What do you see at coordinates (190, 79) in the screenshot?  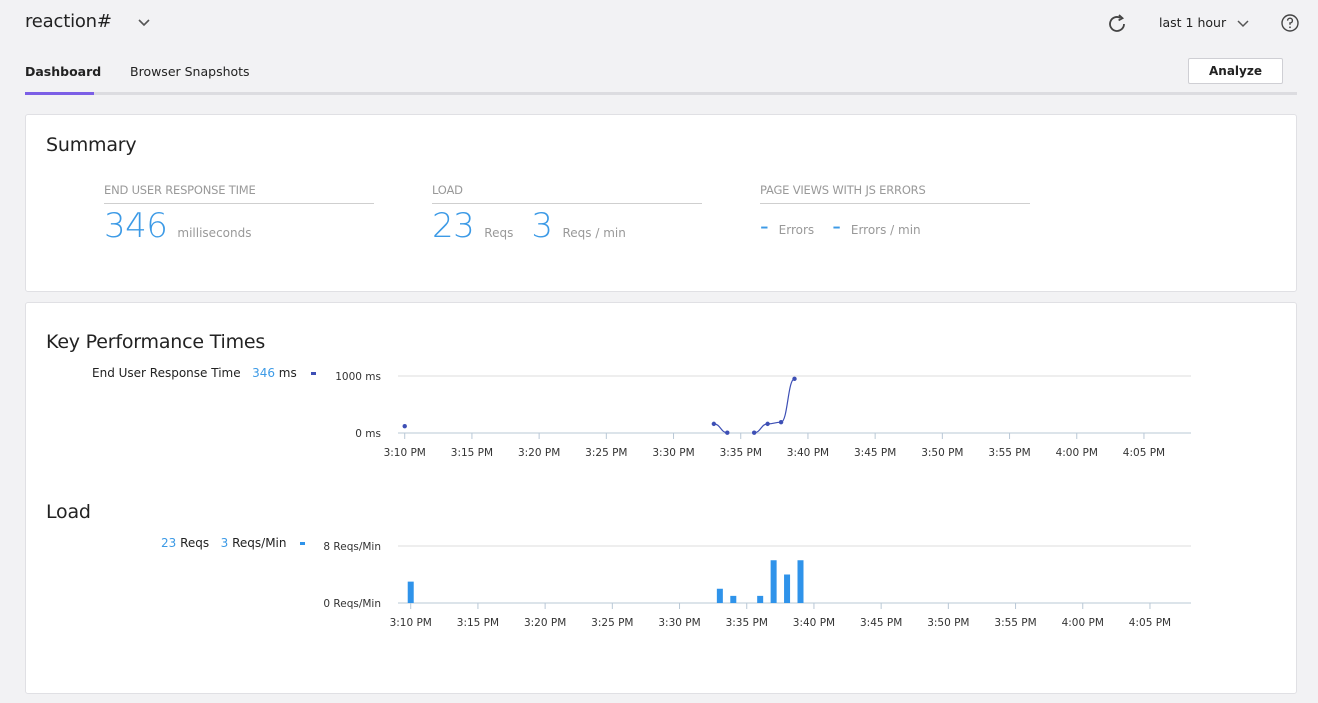 I see `tab-browser-snapshots: Browser Snapshots` at bounding box center [190, 79].